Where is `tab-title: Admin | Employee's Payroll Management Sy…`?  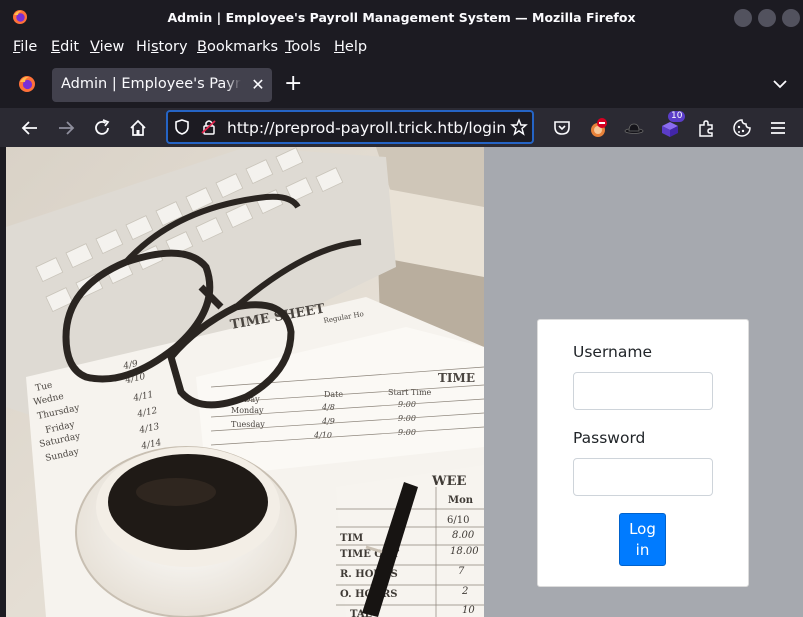 tab-title: Admin | Employee's Payroll Management Sy… is located at coordinates (151, 84).